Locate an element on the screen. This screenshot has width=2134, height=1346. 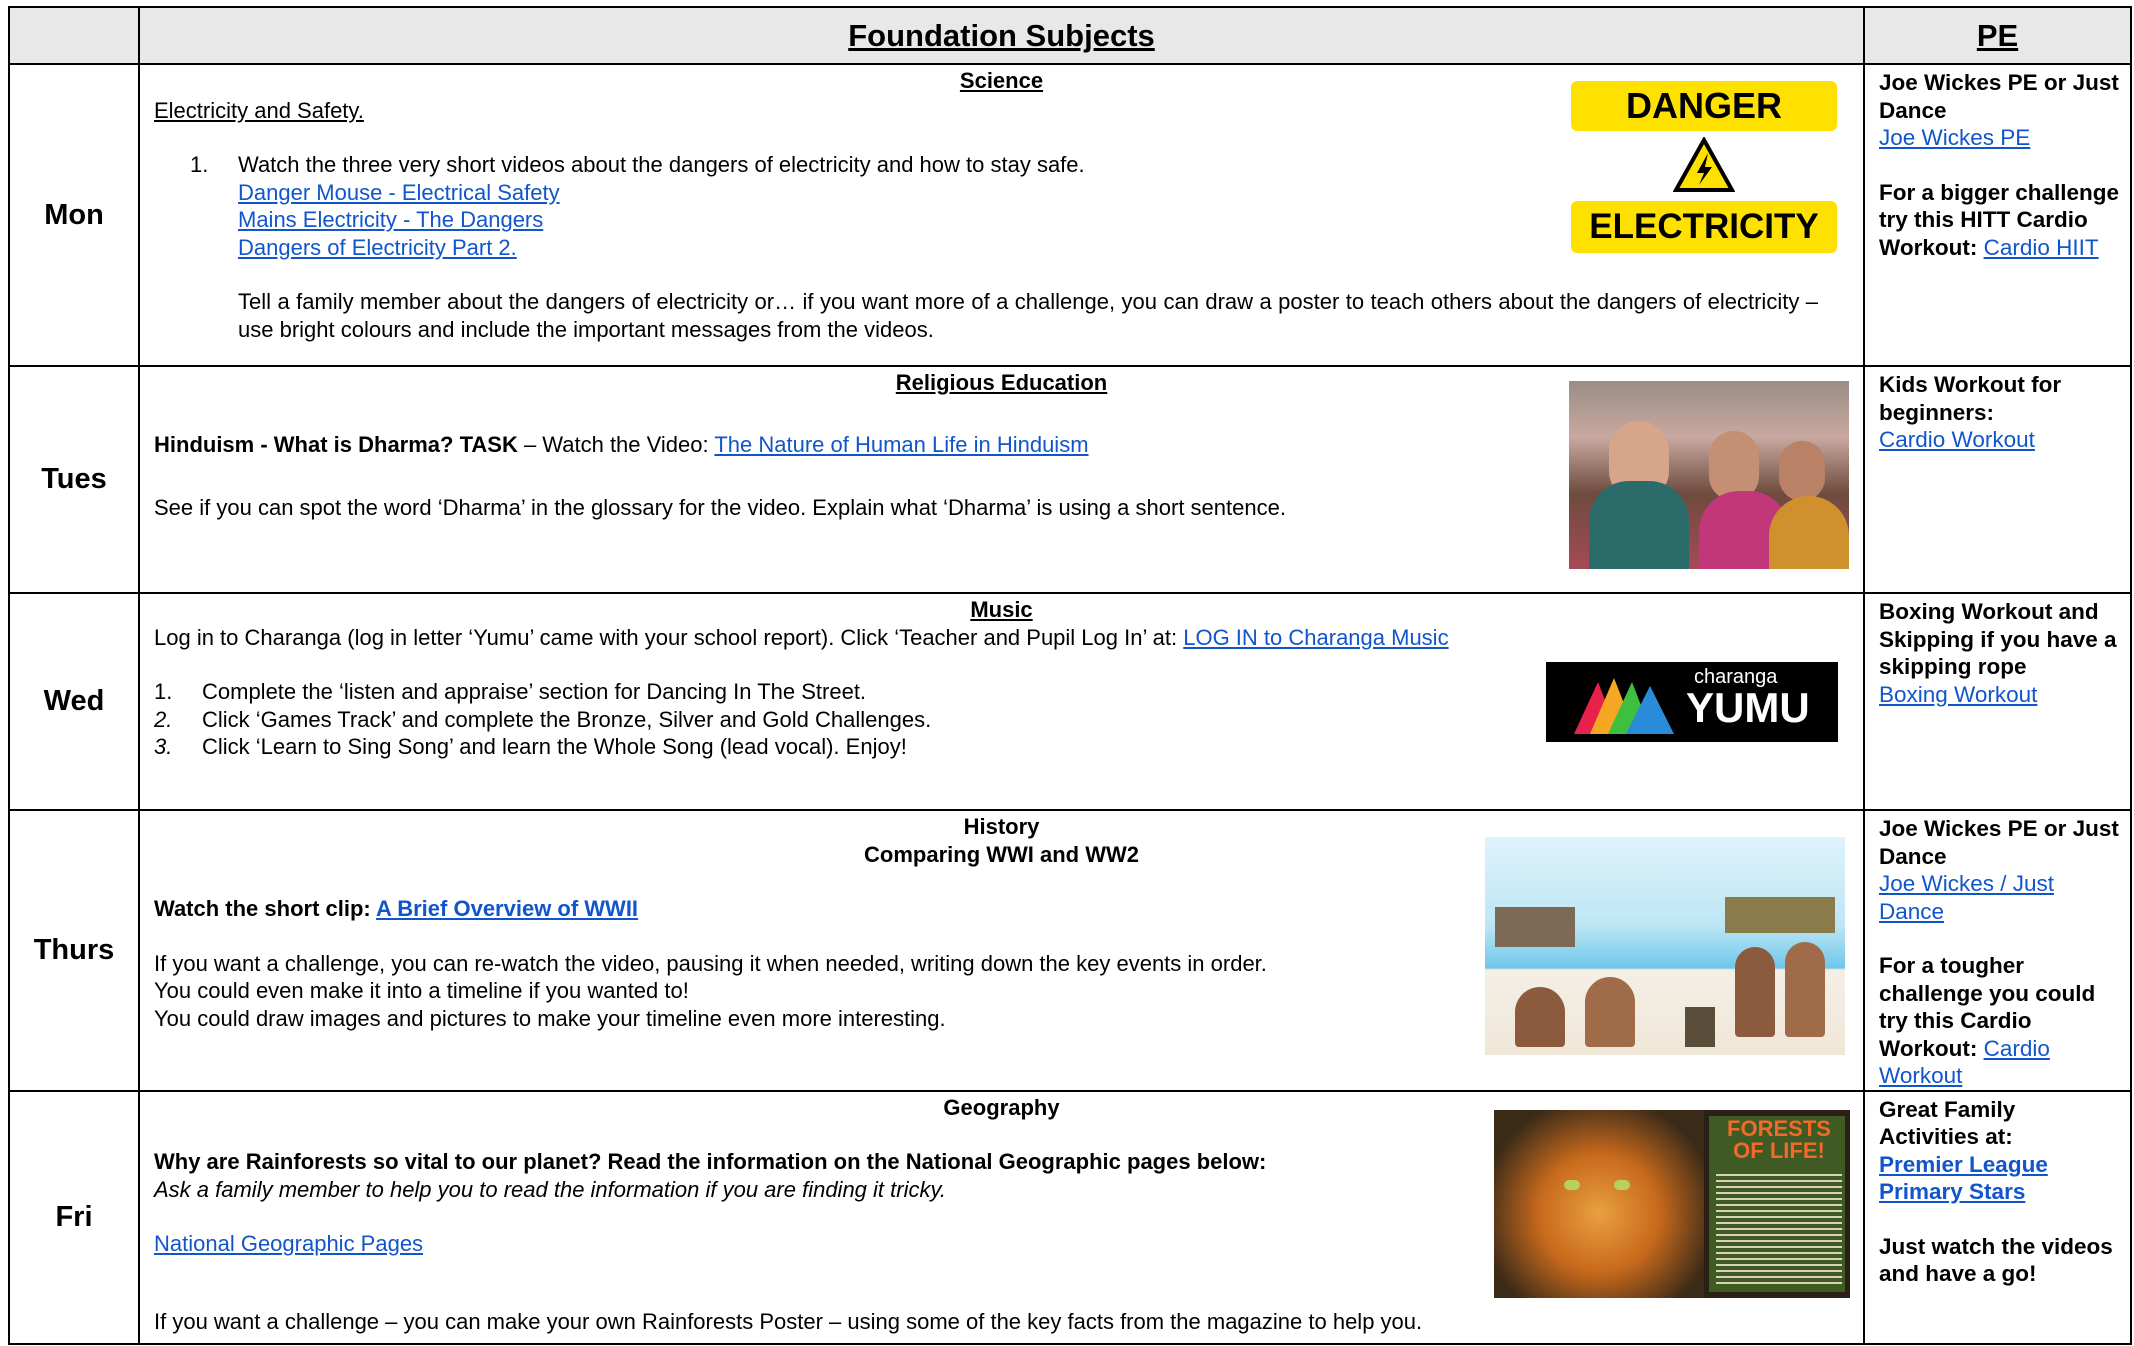
pe-fri-tail: Just watch the videos and have a go! is located at coordinates (1996, 1260).